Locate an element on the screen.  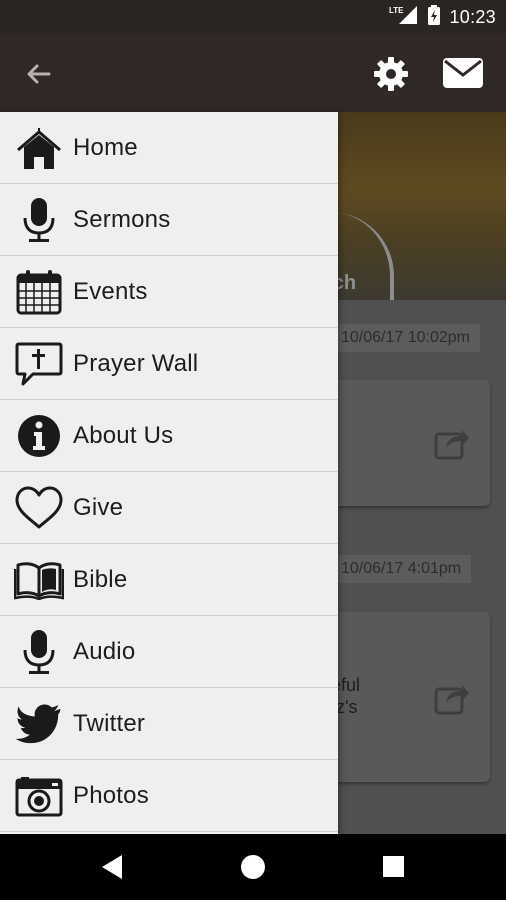
drawer-item-photos: Photos is located at coordinates (169, 796).